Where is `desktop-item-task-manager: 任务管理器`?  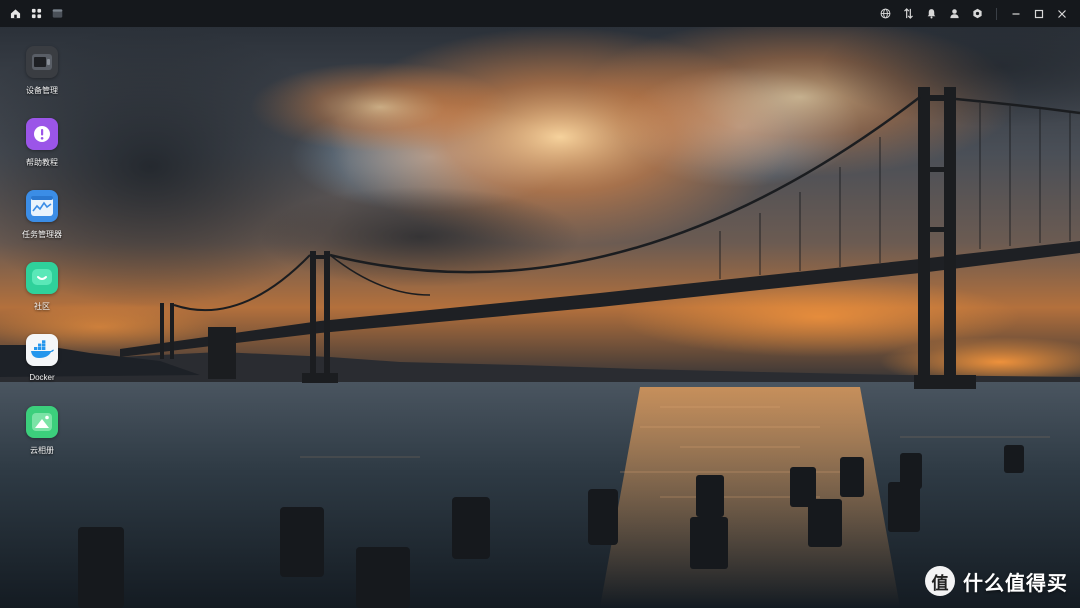
desktop-item-task-manager: 任务管理器 is located at coordinates (42, 215).